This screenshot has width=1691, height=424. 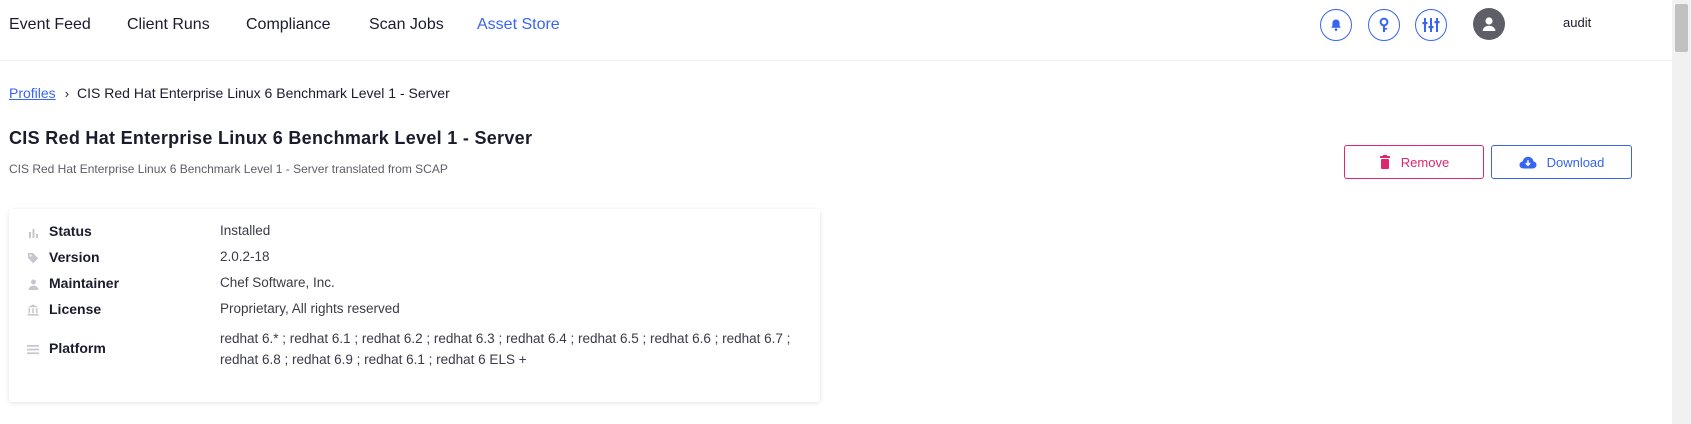 I want to click on notifications-button, so click(x=1336, y=25).